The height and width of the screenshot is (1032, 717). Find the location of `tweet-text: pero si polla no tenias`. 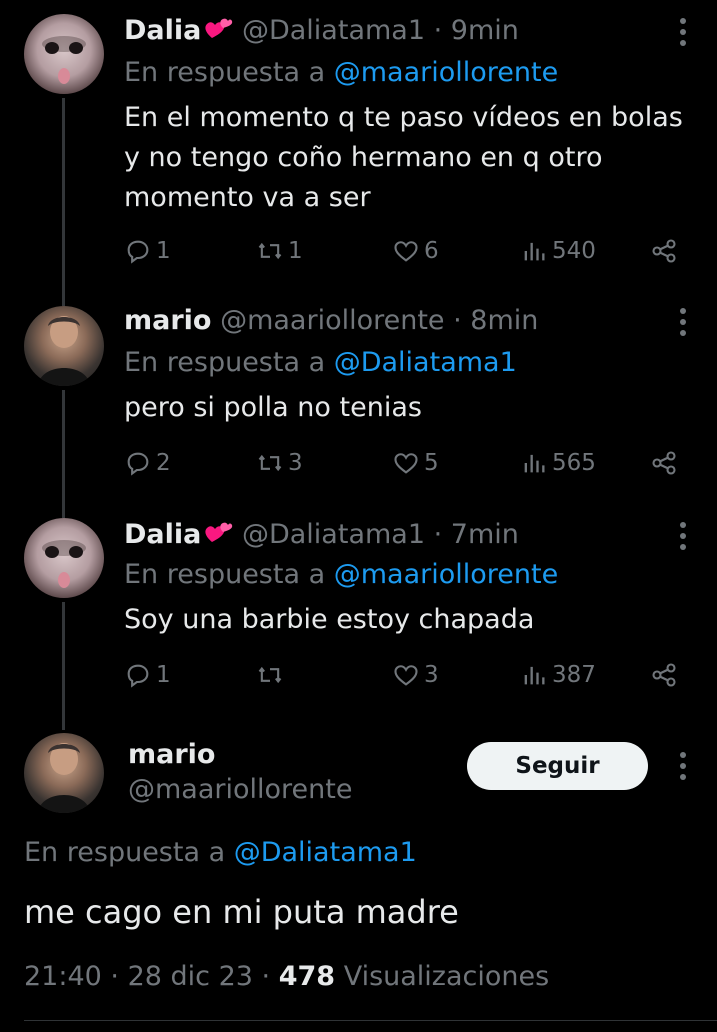

tweet-text: pero si polla no tenias is located at coordinates (273, 407).